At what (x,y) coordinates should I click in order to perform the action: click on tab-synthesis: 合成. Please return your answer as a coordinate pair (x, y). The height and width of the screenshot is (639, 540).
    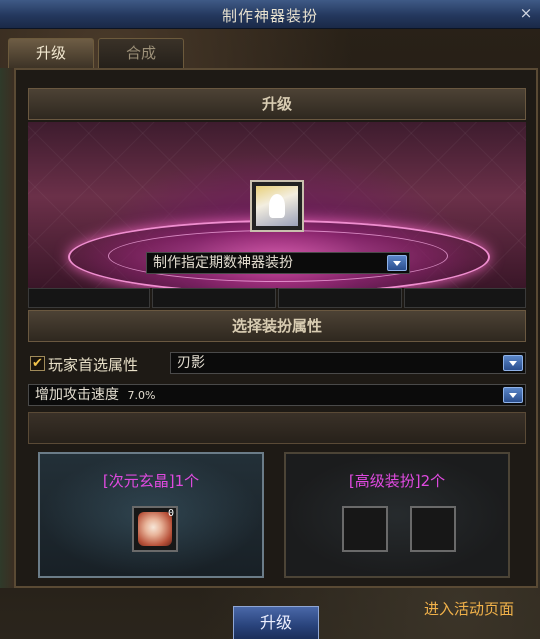
    Looking at the image, I should click on (141, 53).